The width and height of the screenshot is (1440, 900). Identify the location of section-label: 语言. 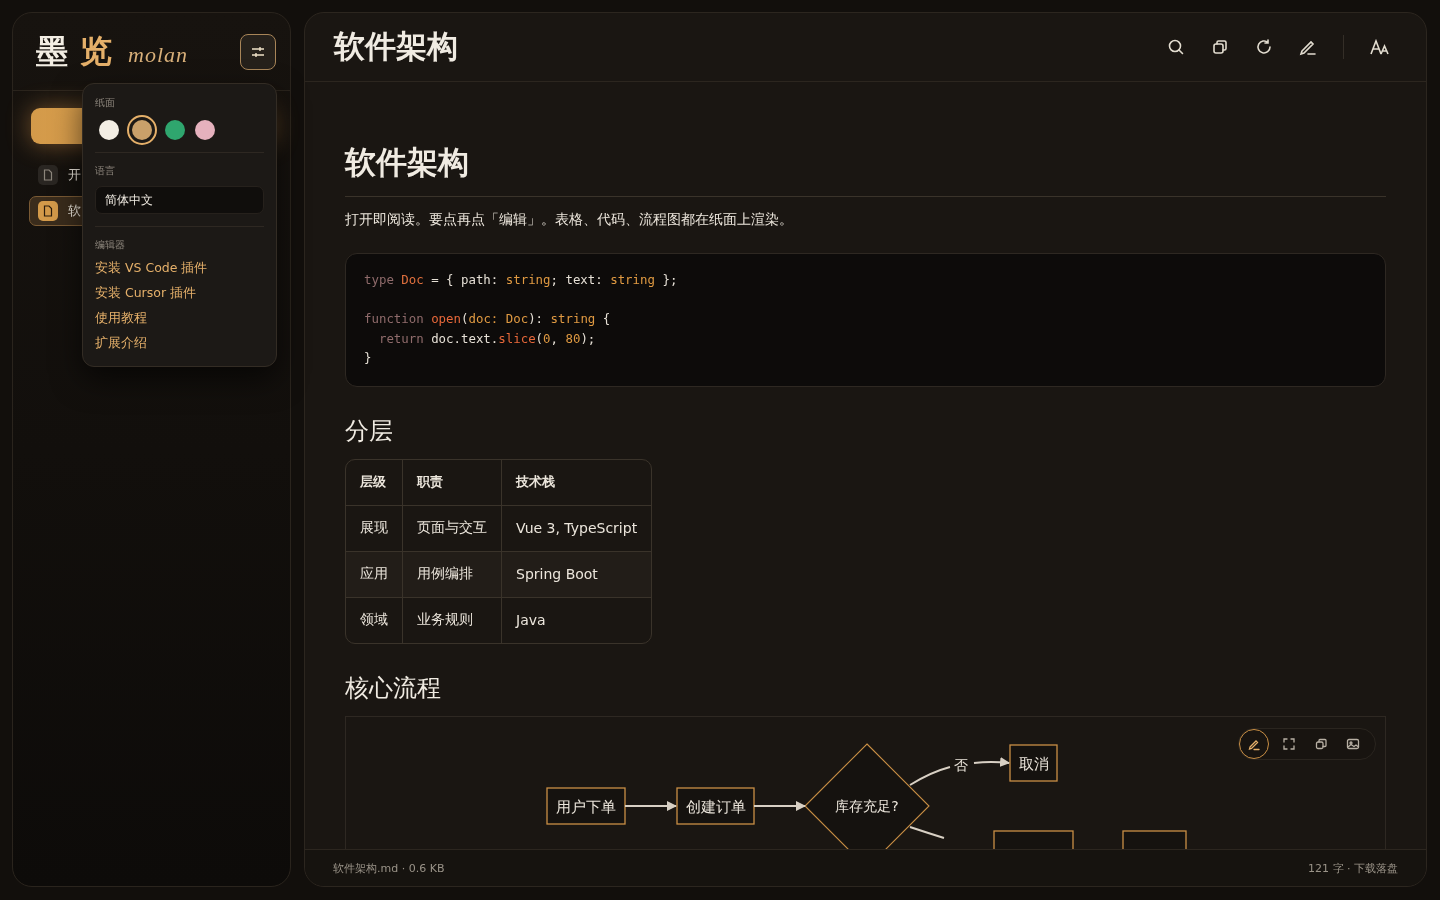
(105, 171).